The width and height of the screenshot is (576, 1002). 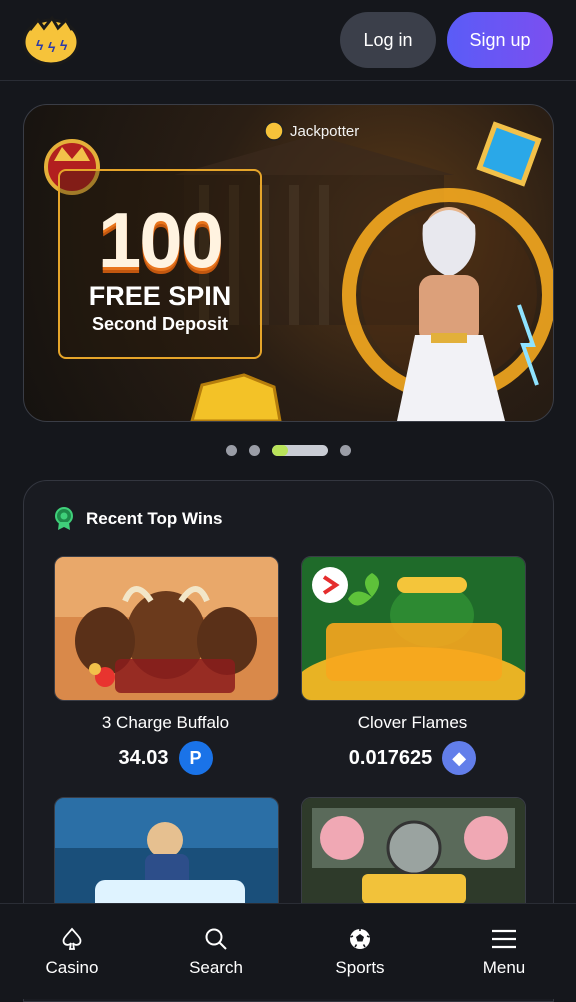 I want to click on soccer-ball-icon, so click(x=360, y=938).